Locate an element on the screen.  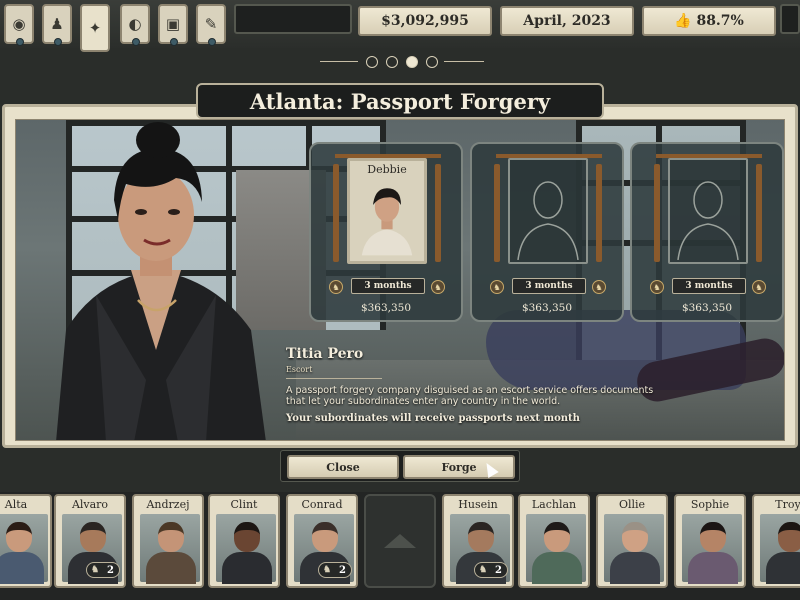
roster-agent-card: Alta is located at coordinates (26, 541).